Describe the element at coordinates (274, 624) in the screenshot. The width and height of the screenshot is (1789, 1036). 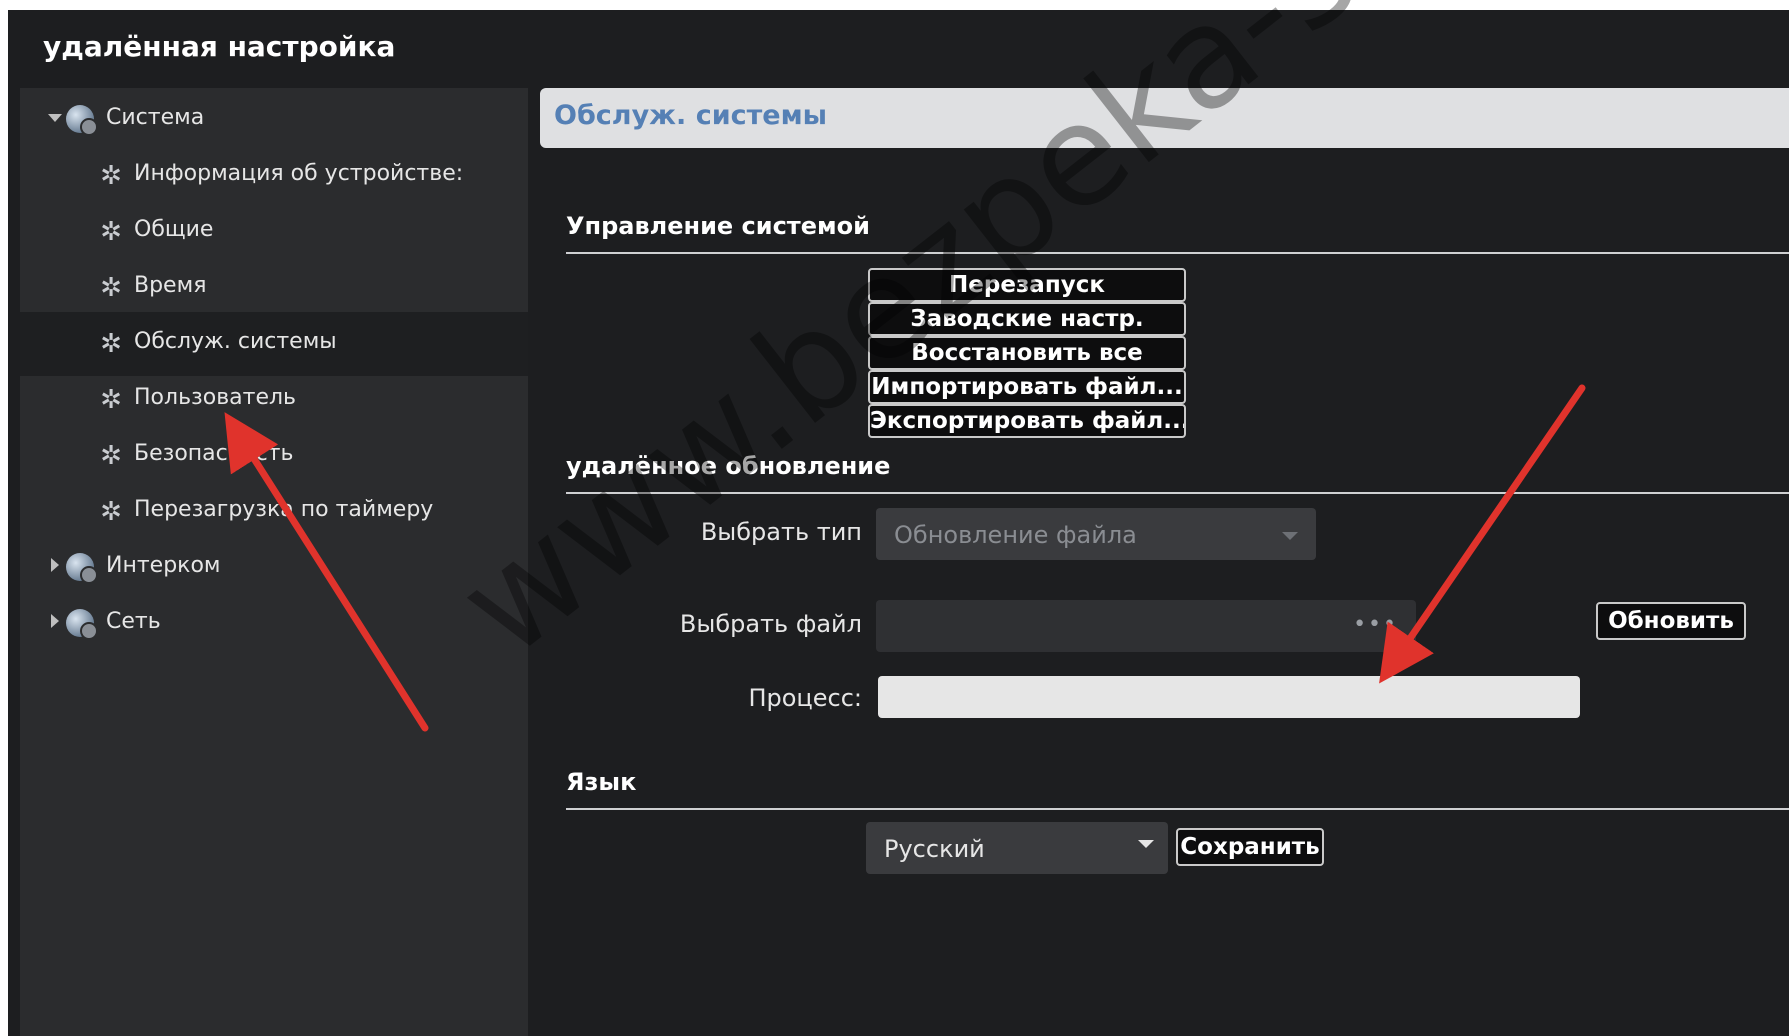
I see `sidebar-item-network: Сеть` at that location.